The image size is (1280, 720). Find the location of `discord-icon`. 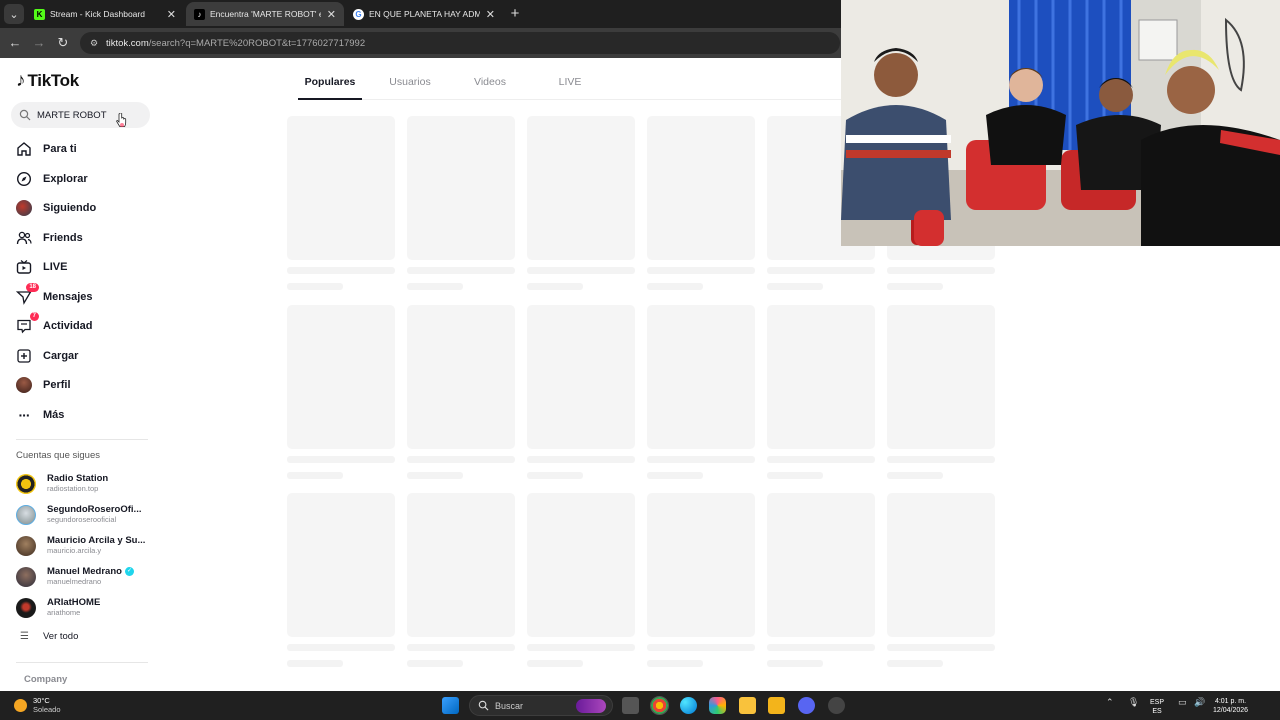

discord-icon is located at coordinates (806, 705).